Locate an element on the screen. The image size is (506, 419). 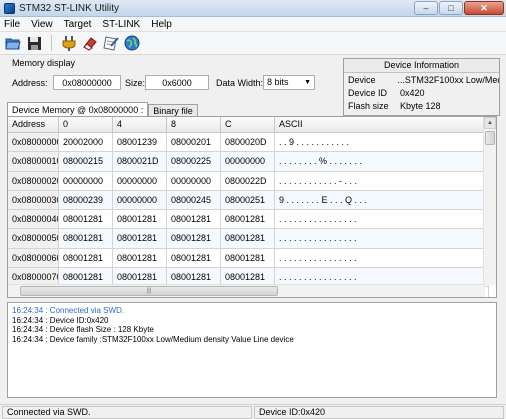
connect-plug-icon is located at coordinates (68, 43).